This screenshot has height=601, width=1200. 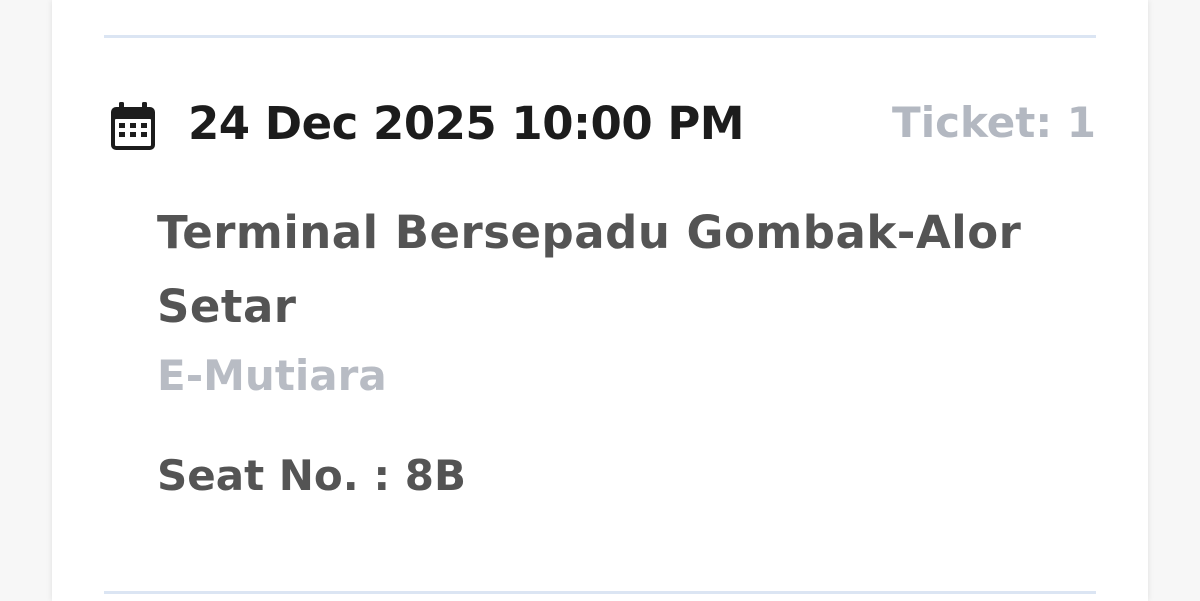 What do you see at coordinates (600, 36) in the screenshot?
I see `top-divider` at bounding box center [600, 36].